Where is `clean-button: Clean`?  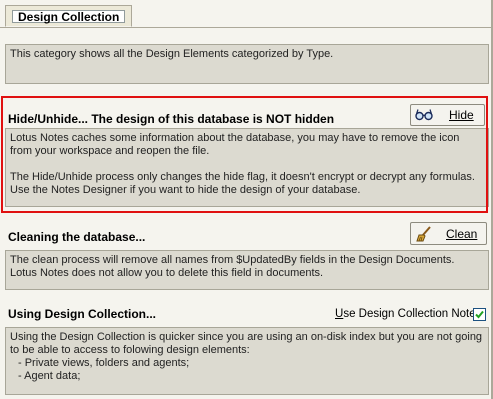 clean-button: Clean is located at coordinates (448, 233).